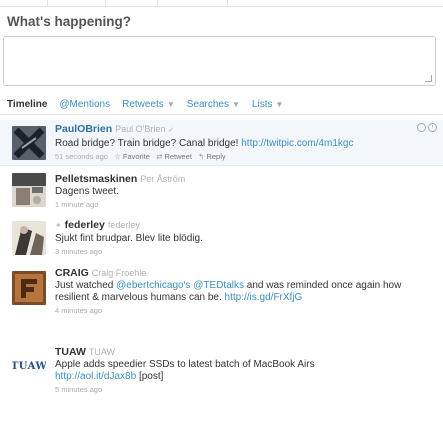 This screenshot has height=441, width=443. What do you see at coordinates (119, 273) in the screenshot?
I see `tweet-fullname: Craig Froehle` at bounding box center [119, 273].